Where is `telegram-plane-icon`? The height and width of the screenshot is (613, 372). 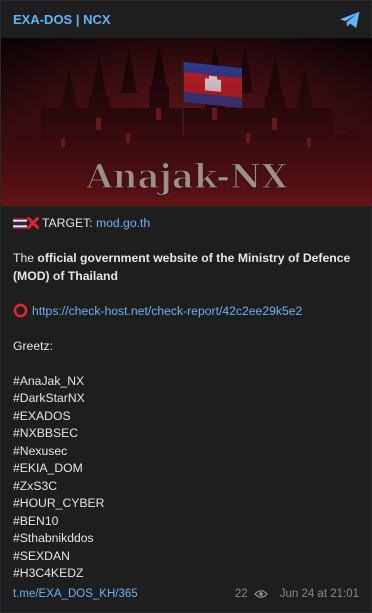
telegram-plane-icon is located at coordinates (350, 20).